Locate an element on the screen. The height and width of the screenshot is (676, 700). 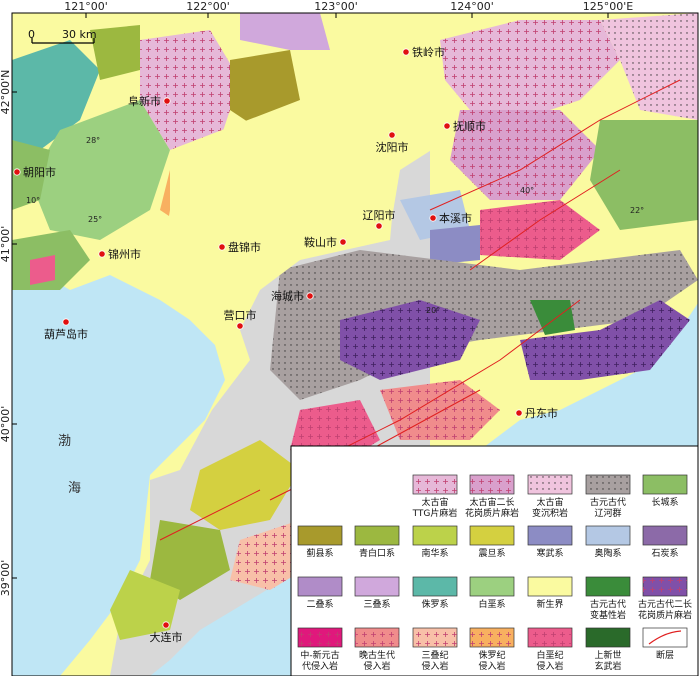
unit-cretaceous-int-west is located at coordinates (42, 270).